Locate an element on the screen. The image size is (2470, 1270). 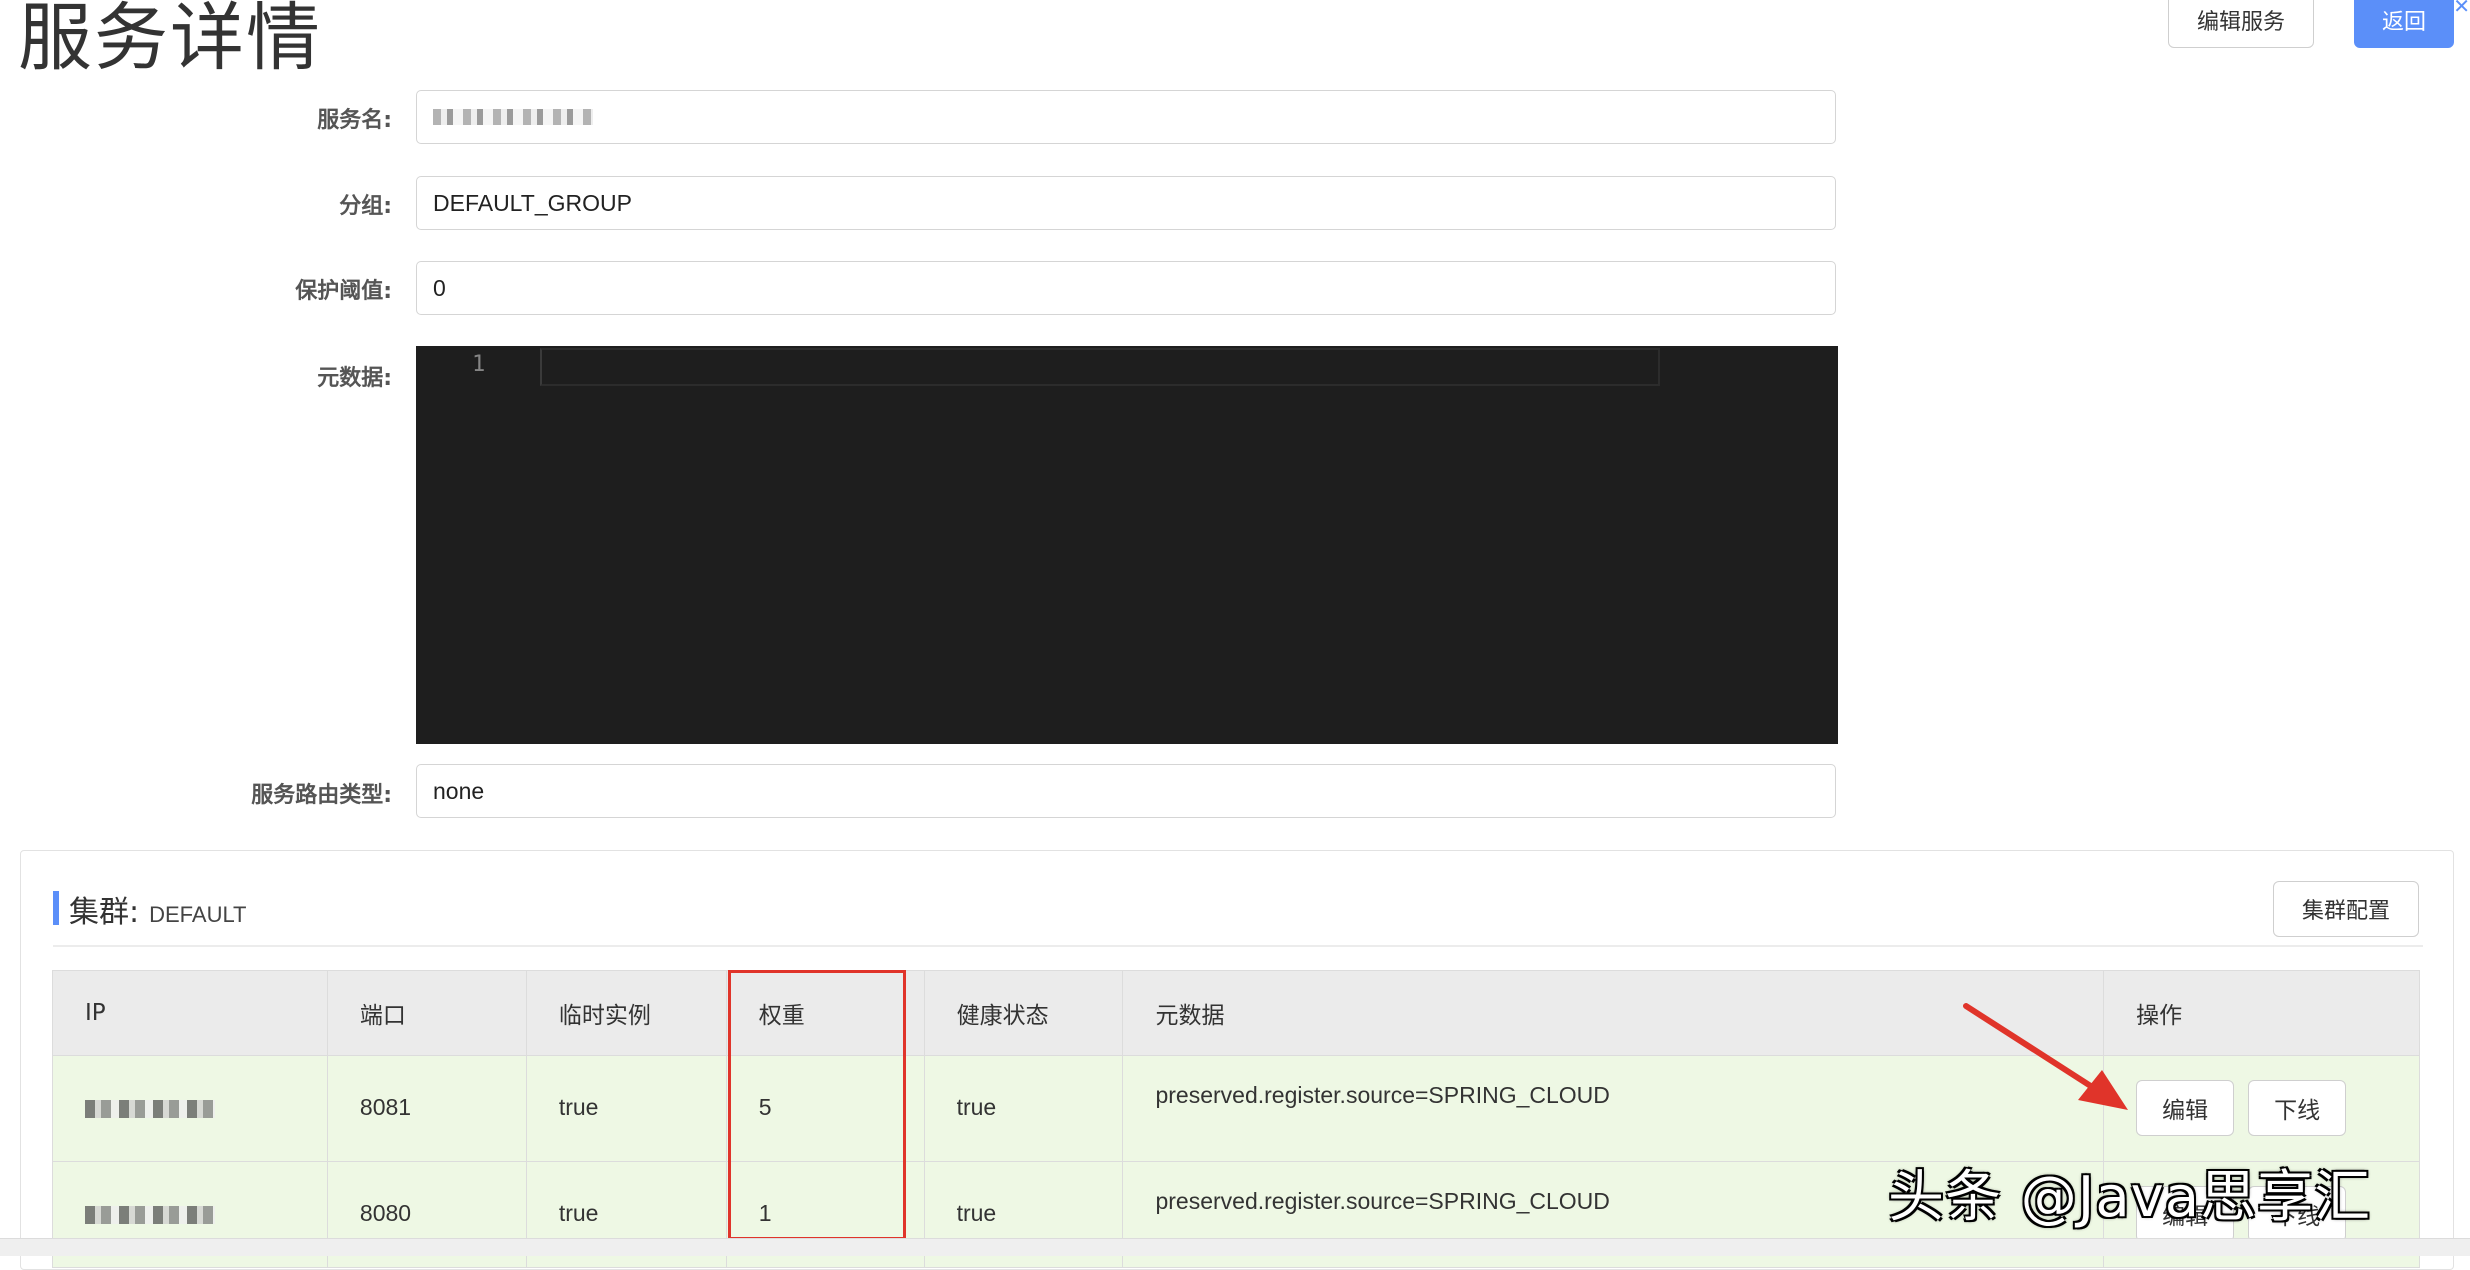
cluster-divider is located at coordinates (1238, 946).